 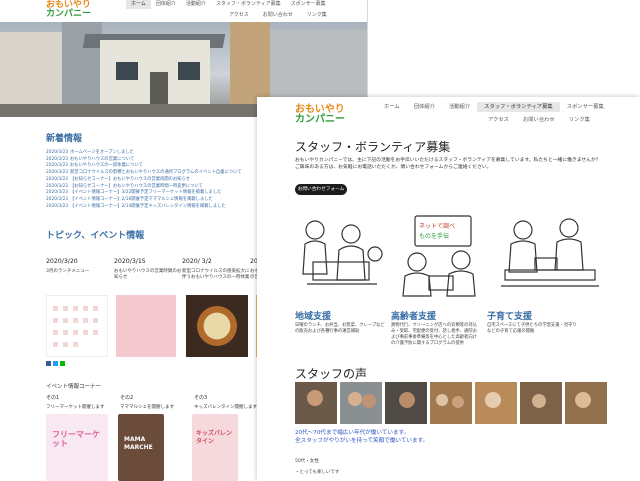 What do you see at coordinates (83, 402) in the screenshot?
I see `event-card: その1 フリーマーケット開催します` at bounding box center [83, 402].